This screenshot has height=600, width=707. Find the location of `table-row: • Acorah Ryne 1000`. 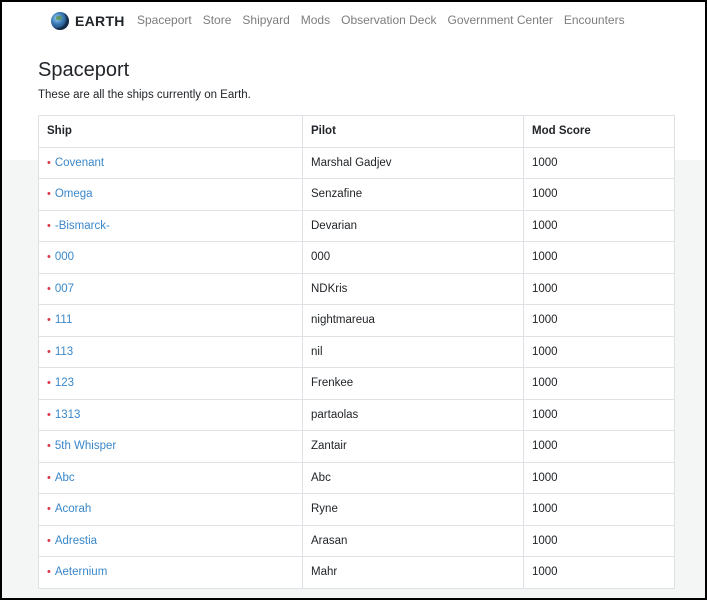

table-row: • Acorah Ryne 1000 is located at coordinates (356, 509).